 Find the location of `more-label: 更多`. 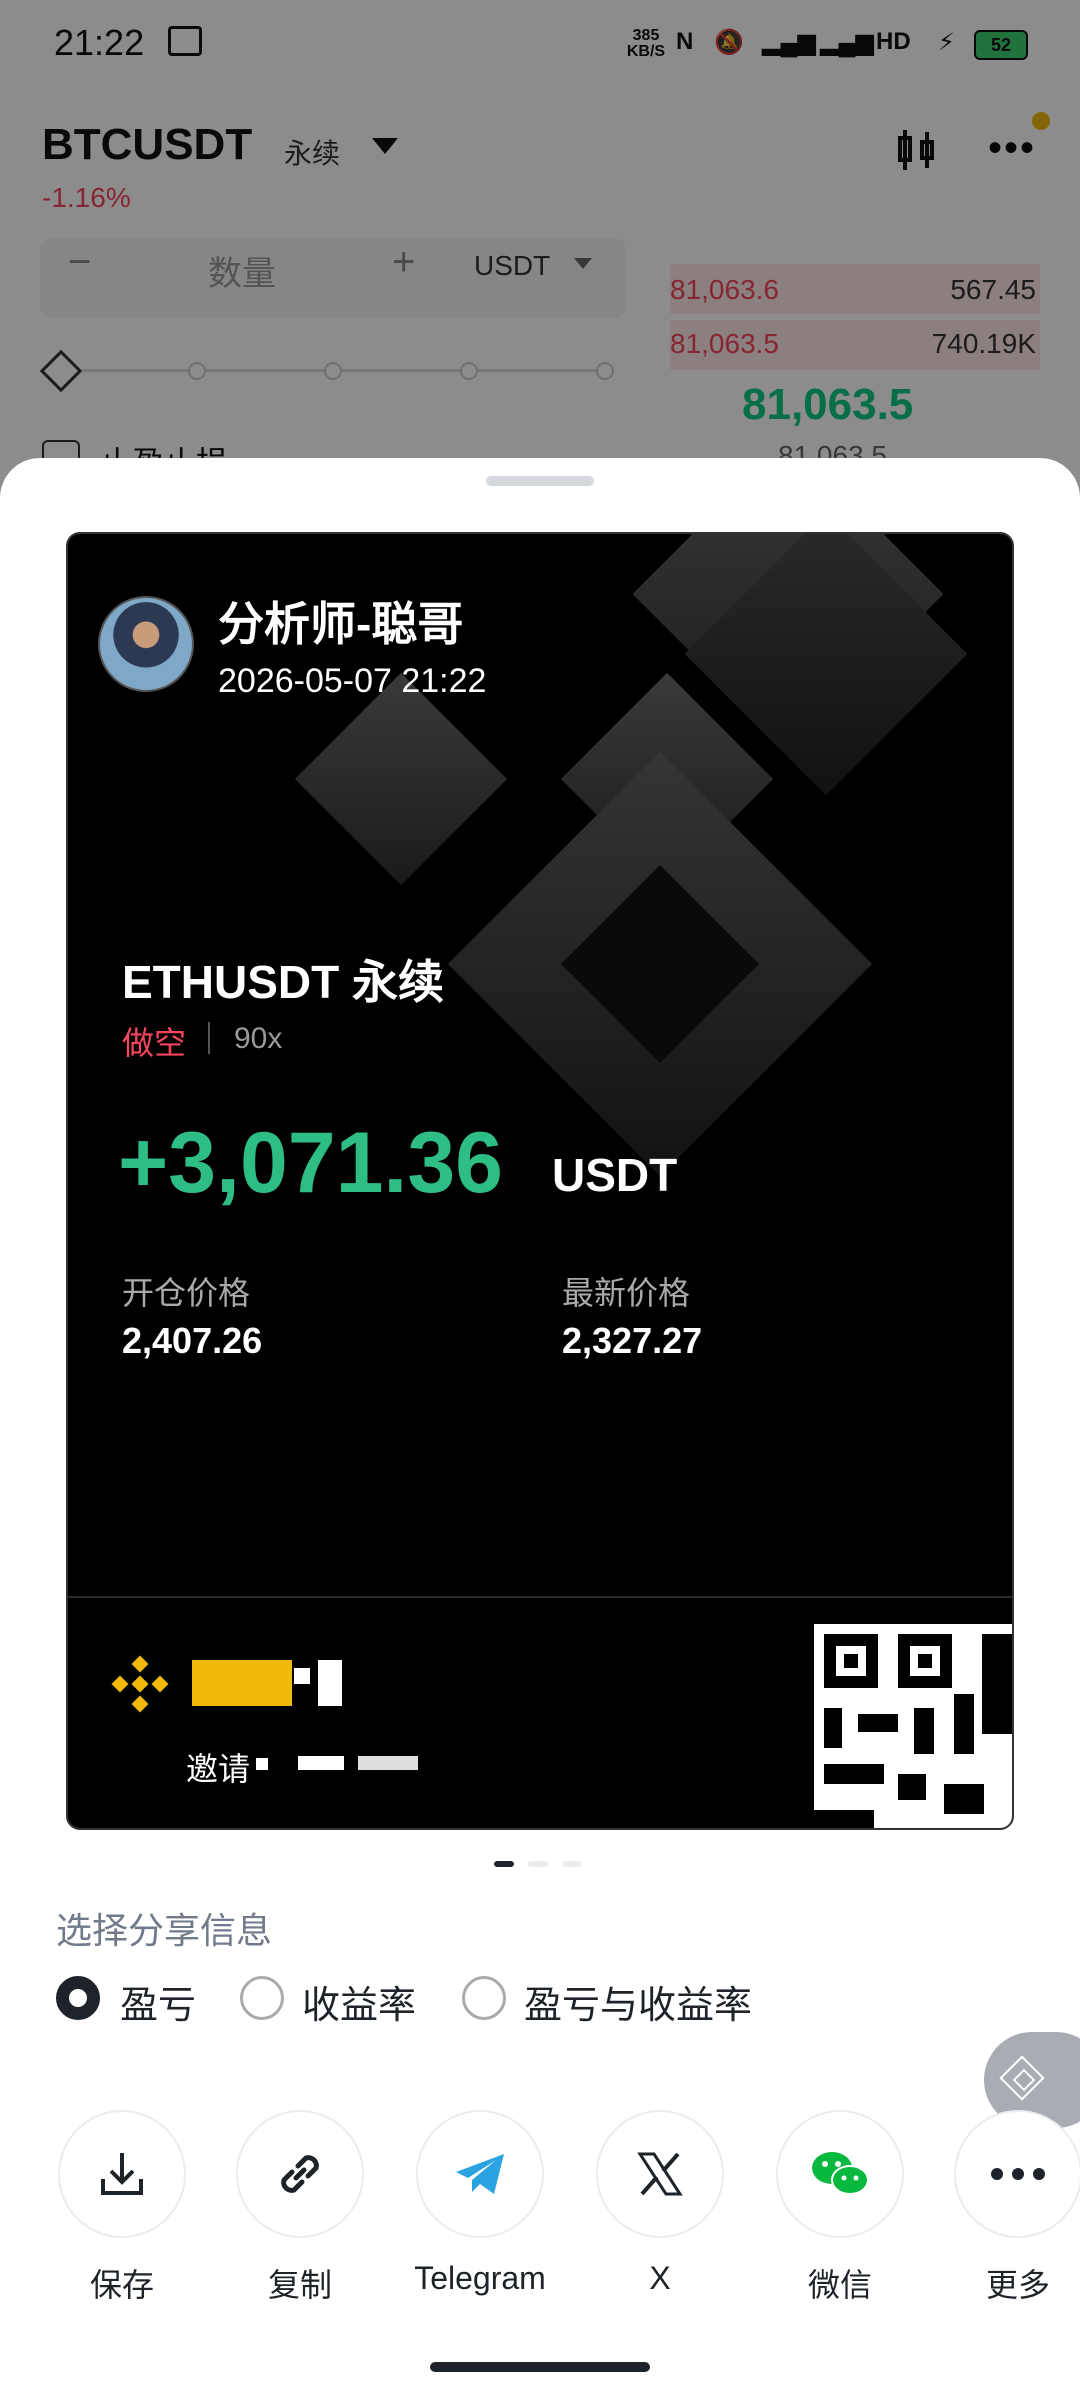

more-label: 更多 is located at coordinates (1017, 2285).